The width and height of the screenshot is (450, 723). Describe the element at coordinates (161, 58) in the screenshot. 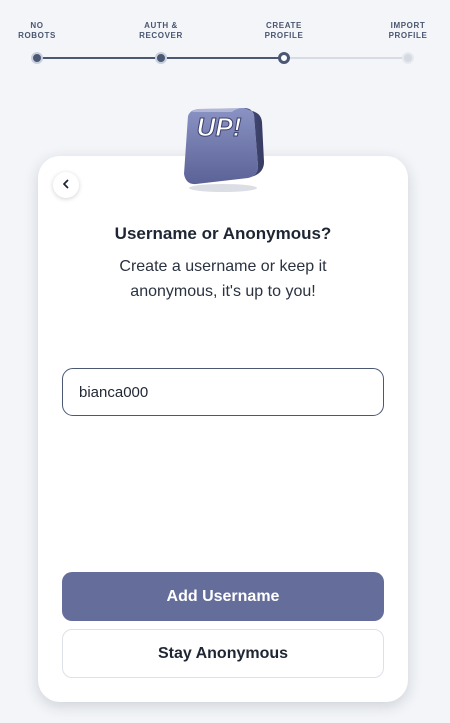

I see `step-dot-auth-recover` at that location.